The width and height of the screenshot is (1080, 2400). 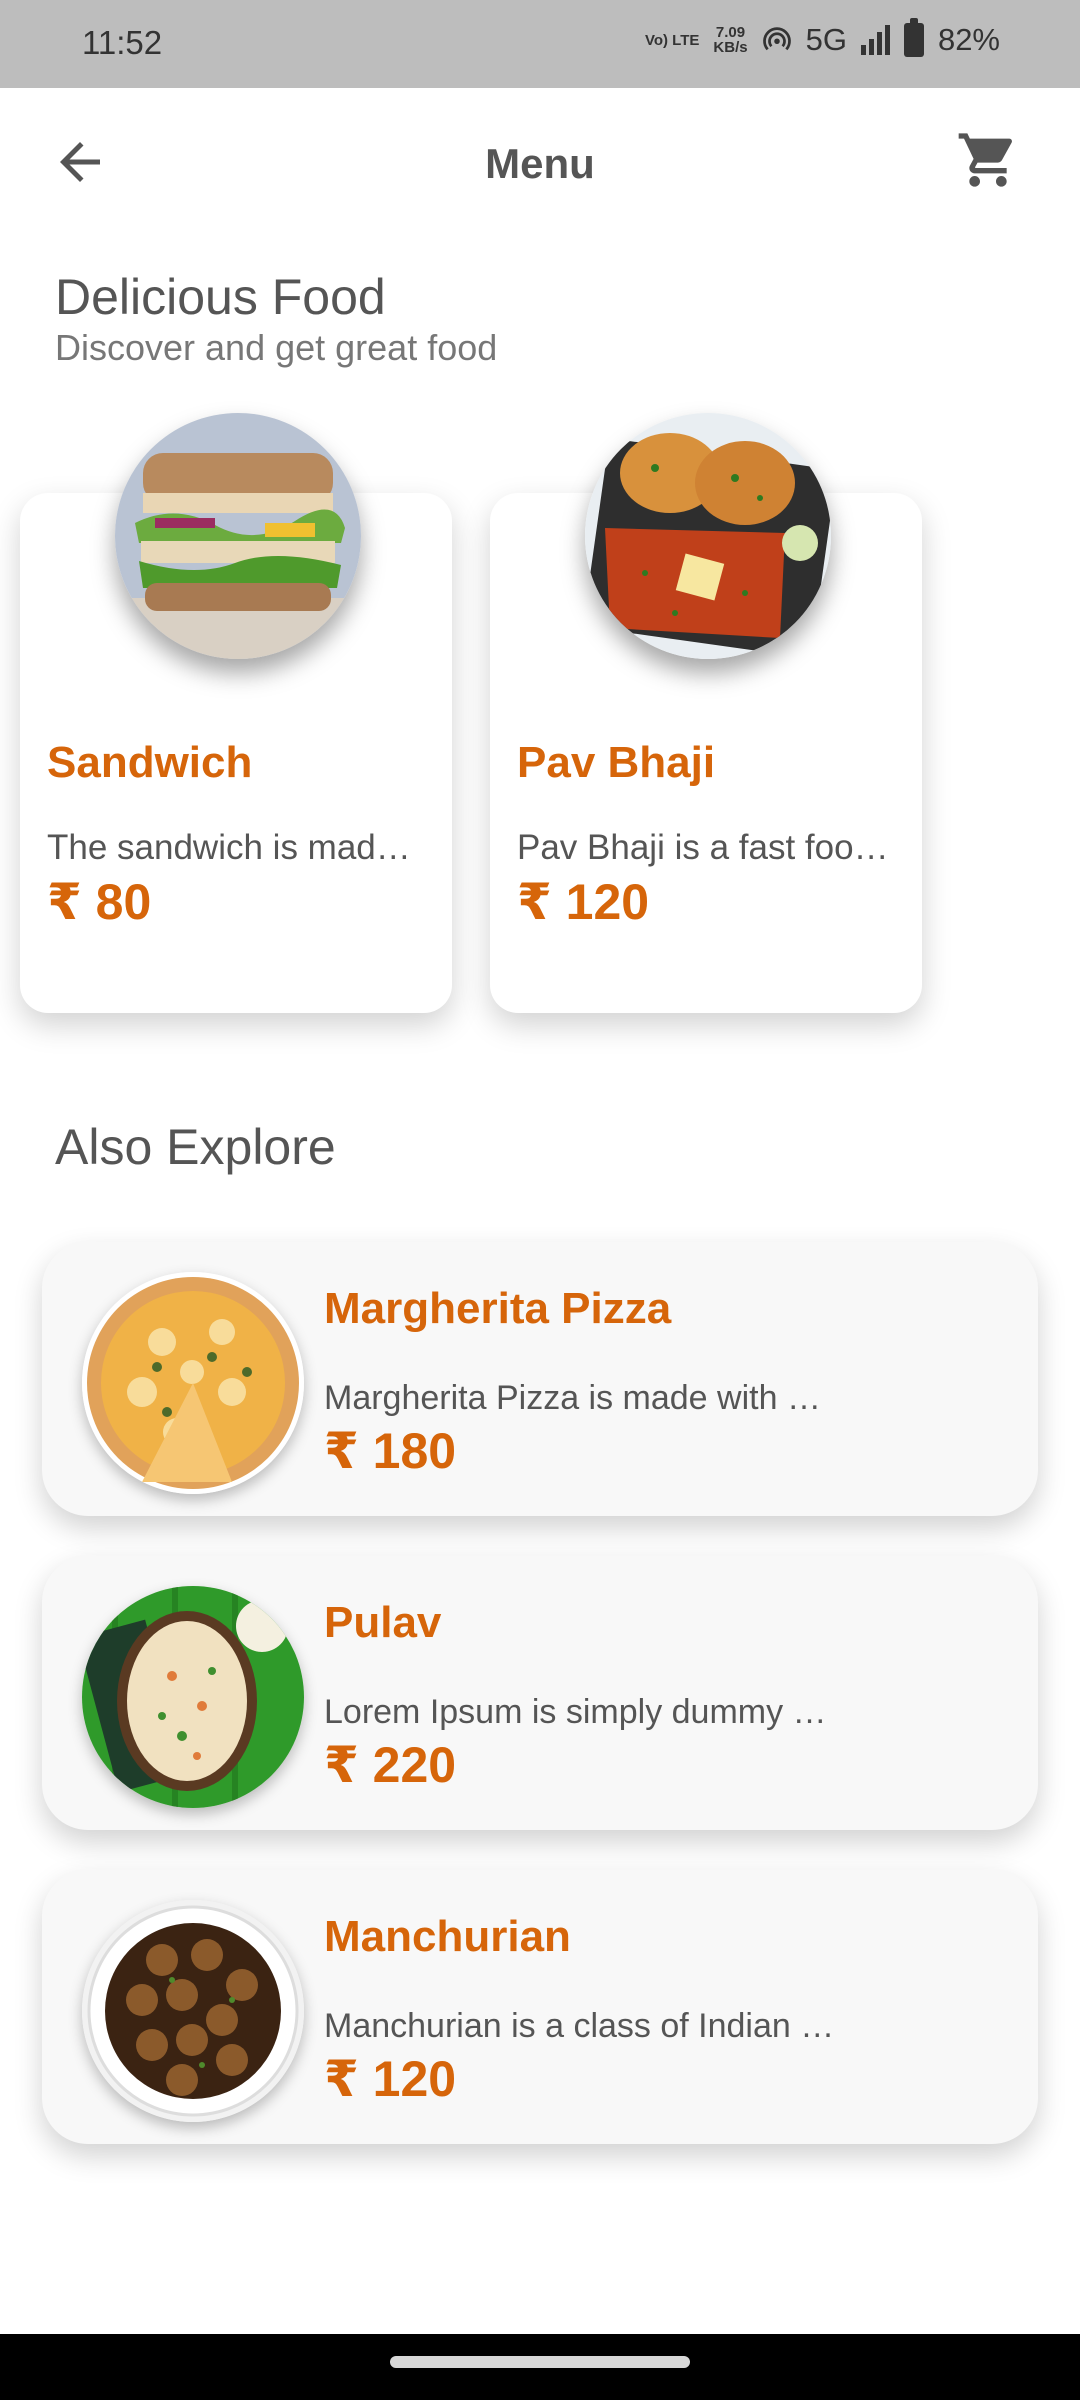 I want to click on signal-icon, so click(x=875, y=40).